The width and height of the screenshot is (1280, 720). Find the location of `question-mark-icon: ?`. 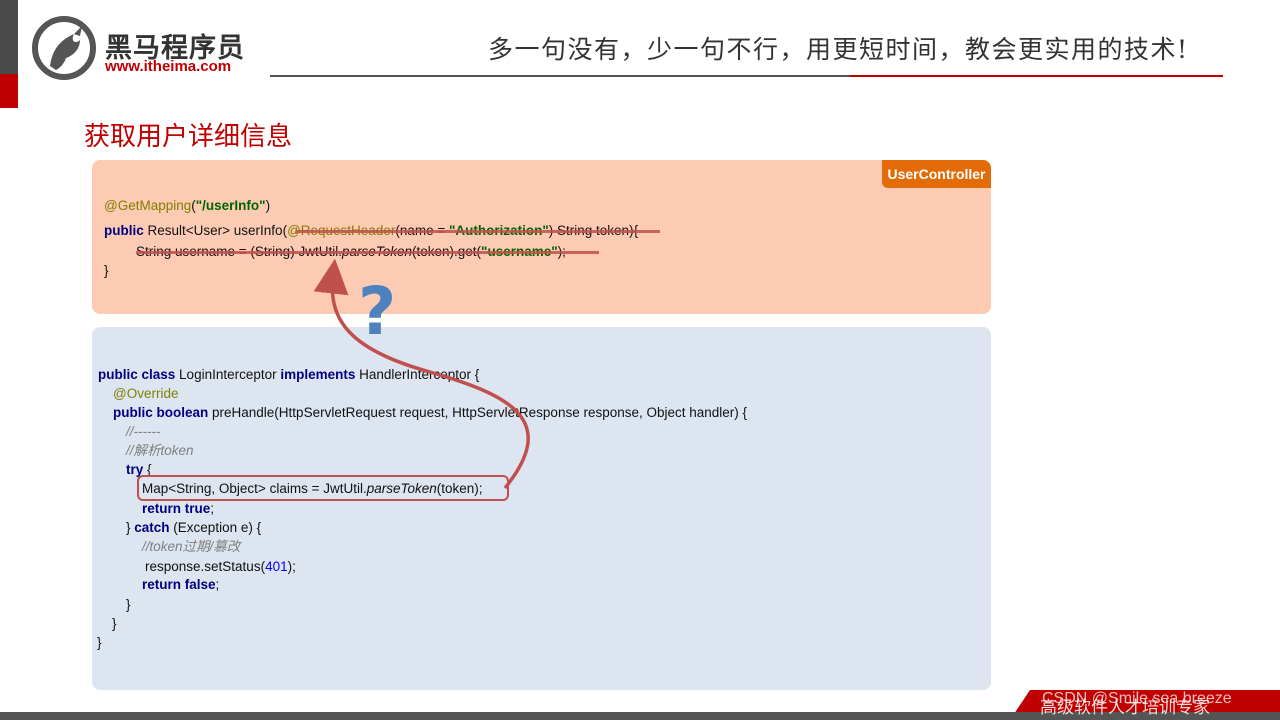

question-mark-icon: ? is located at coordinates (377, 311).